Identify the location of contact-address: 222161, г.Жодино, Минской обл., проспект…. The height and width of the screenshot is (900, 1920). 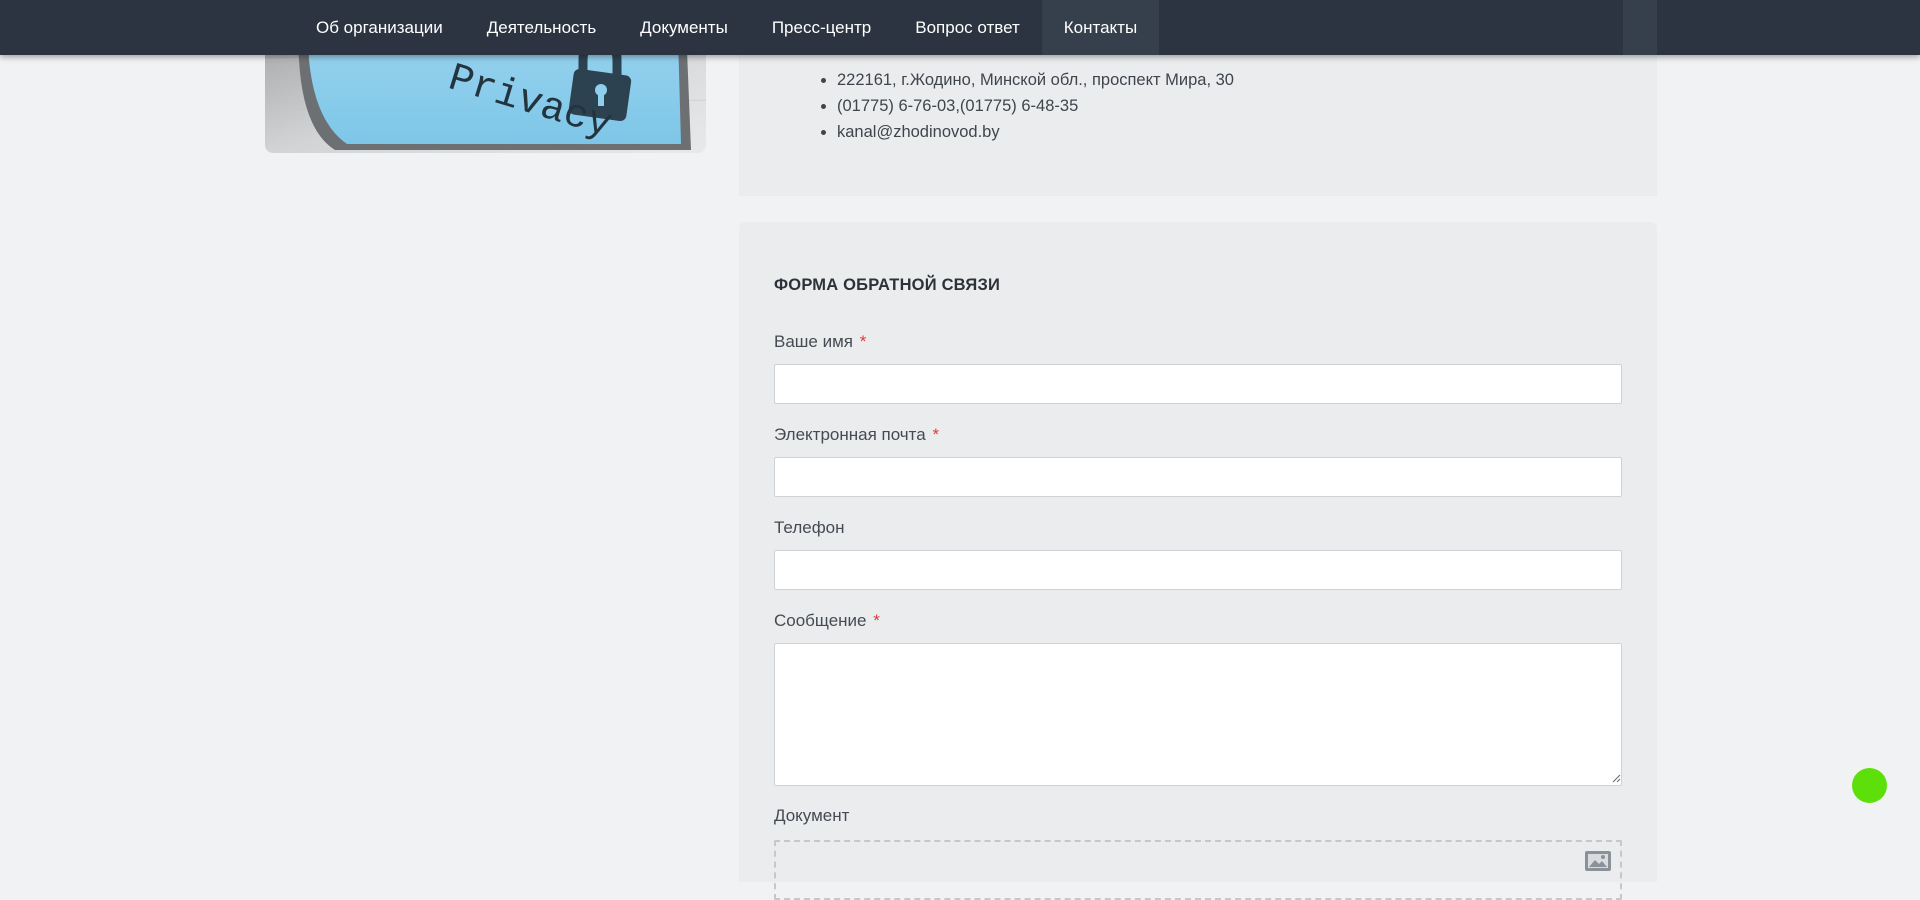
(1035, 80).